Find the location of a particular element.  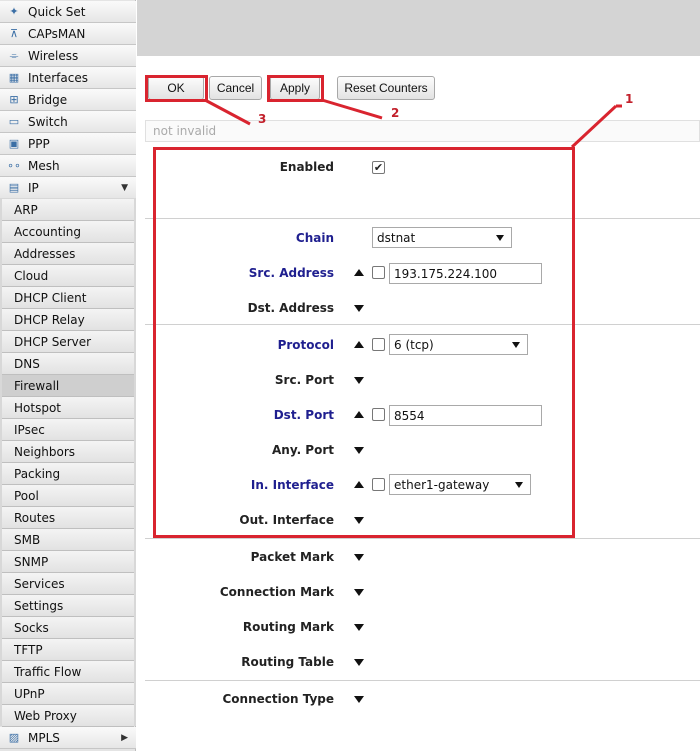

submenu-item: Traffic Flow is located at coordinates (68, 672).